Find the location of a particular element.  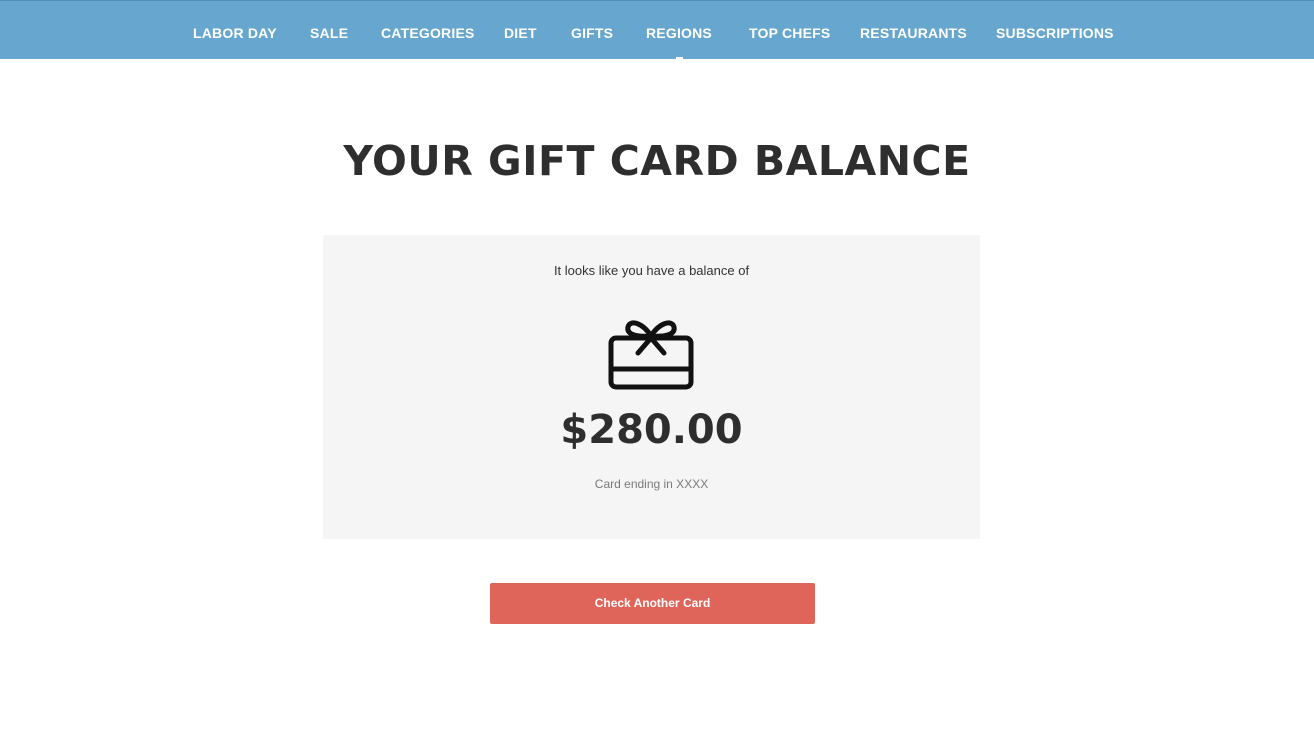

nav-item-labor-day: LABOR DAY is located at coordinates (235, 33).